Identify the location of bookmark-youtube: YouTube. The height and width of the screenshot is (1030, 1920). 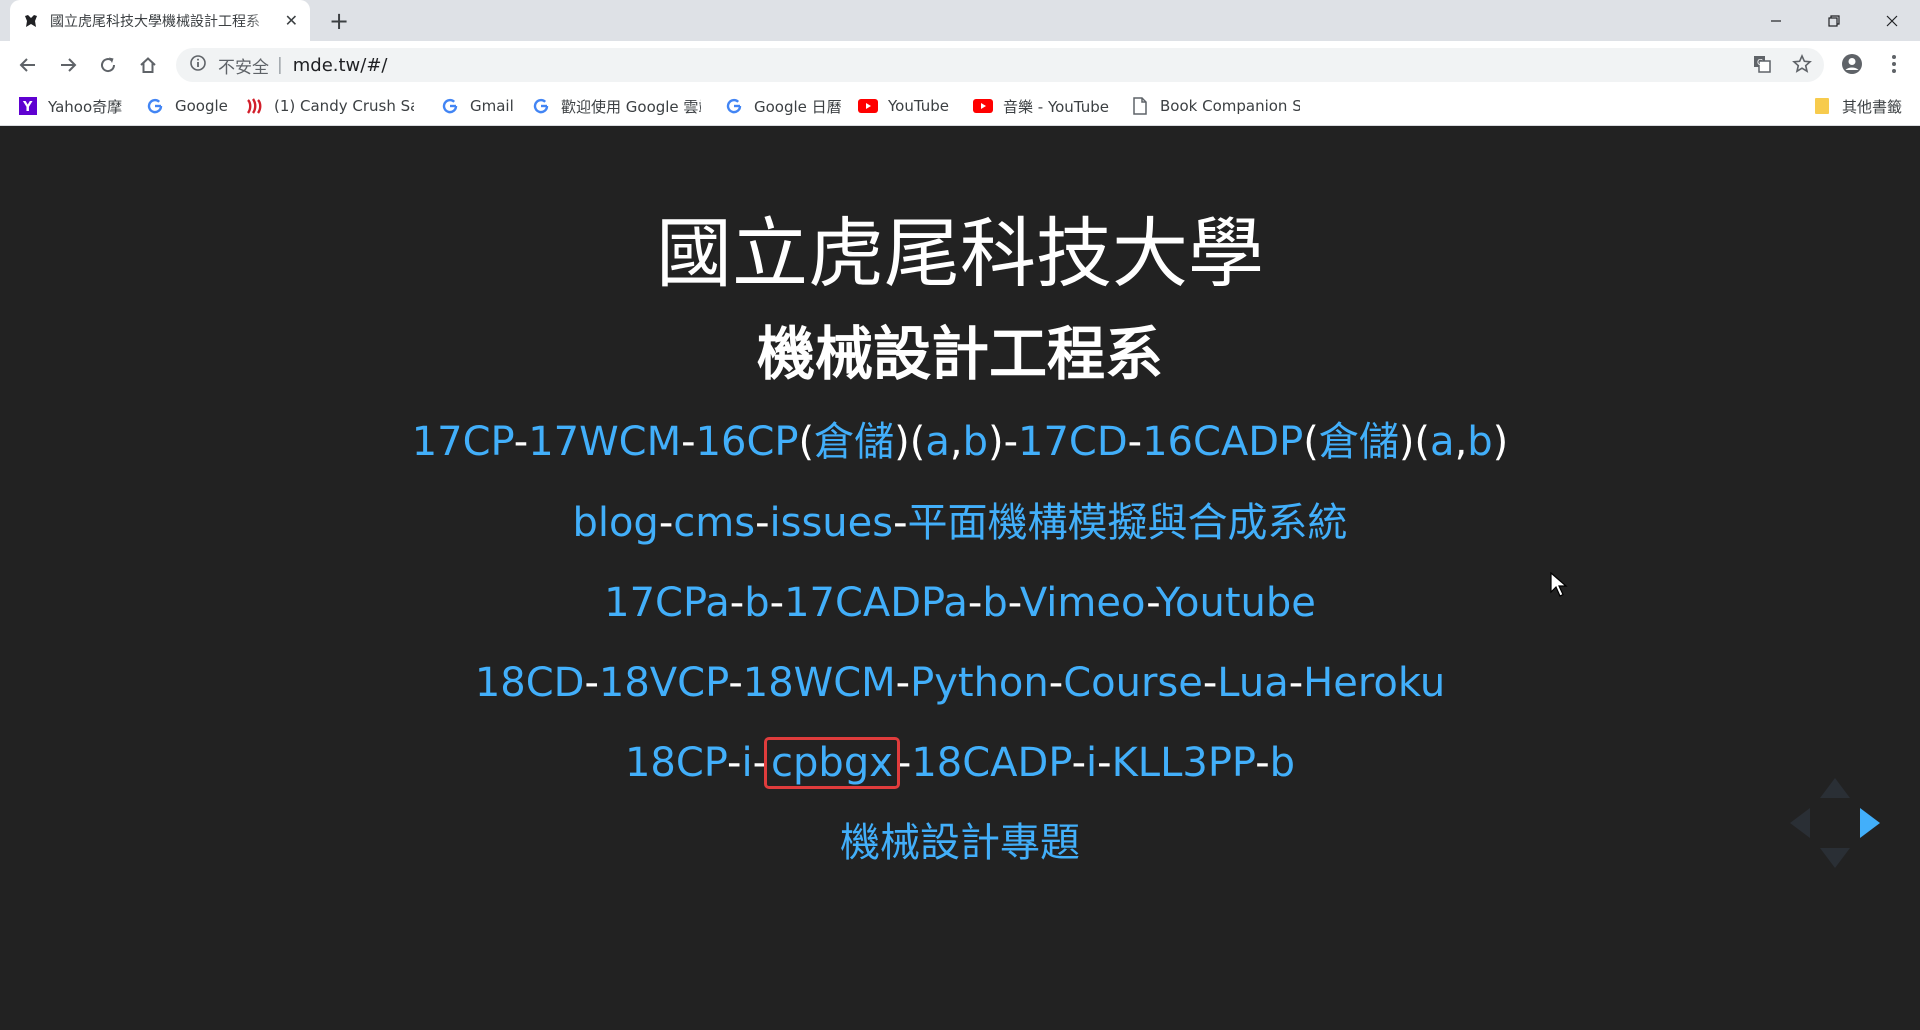
(913, 106).